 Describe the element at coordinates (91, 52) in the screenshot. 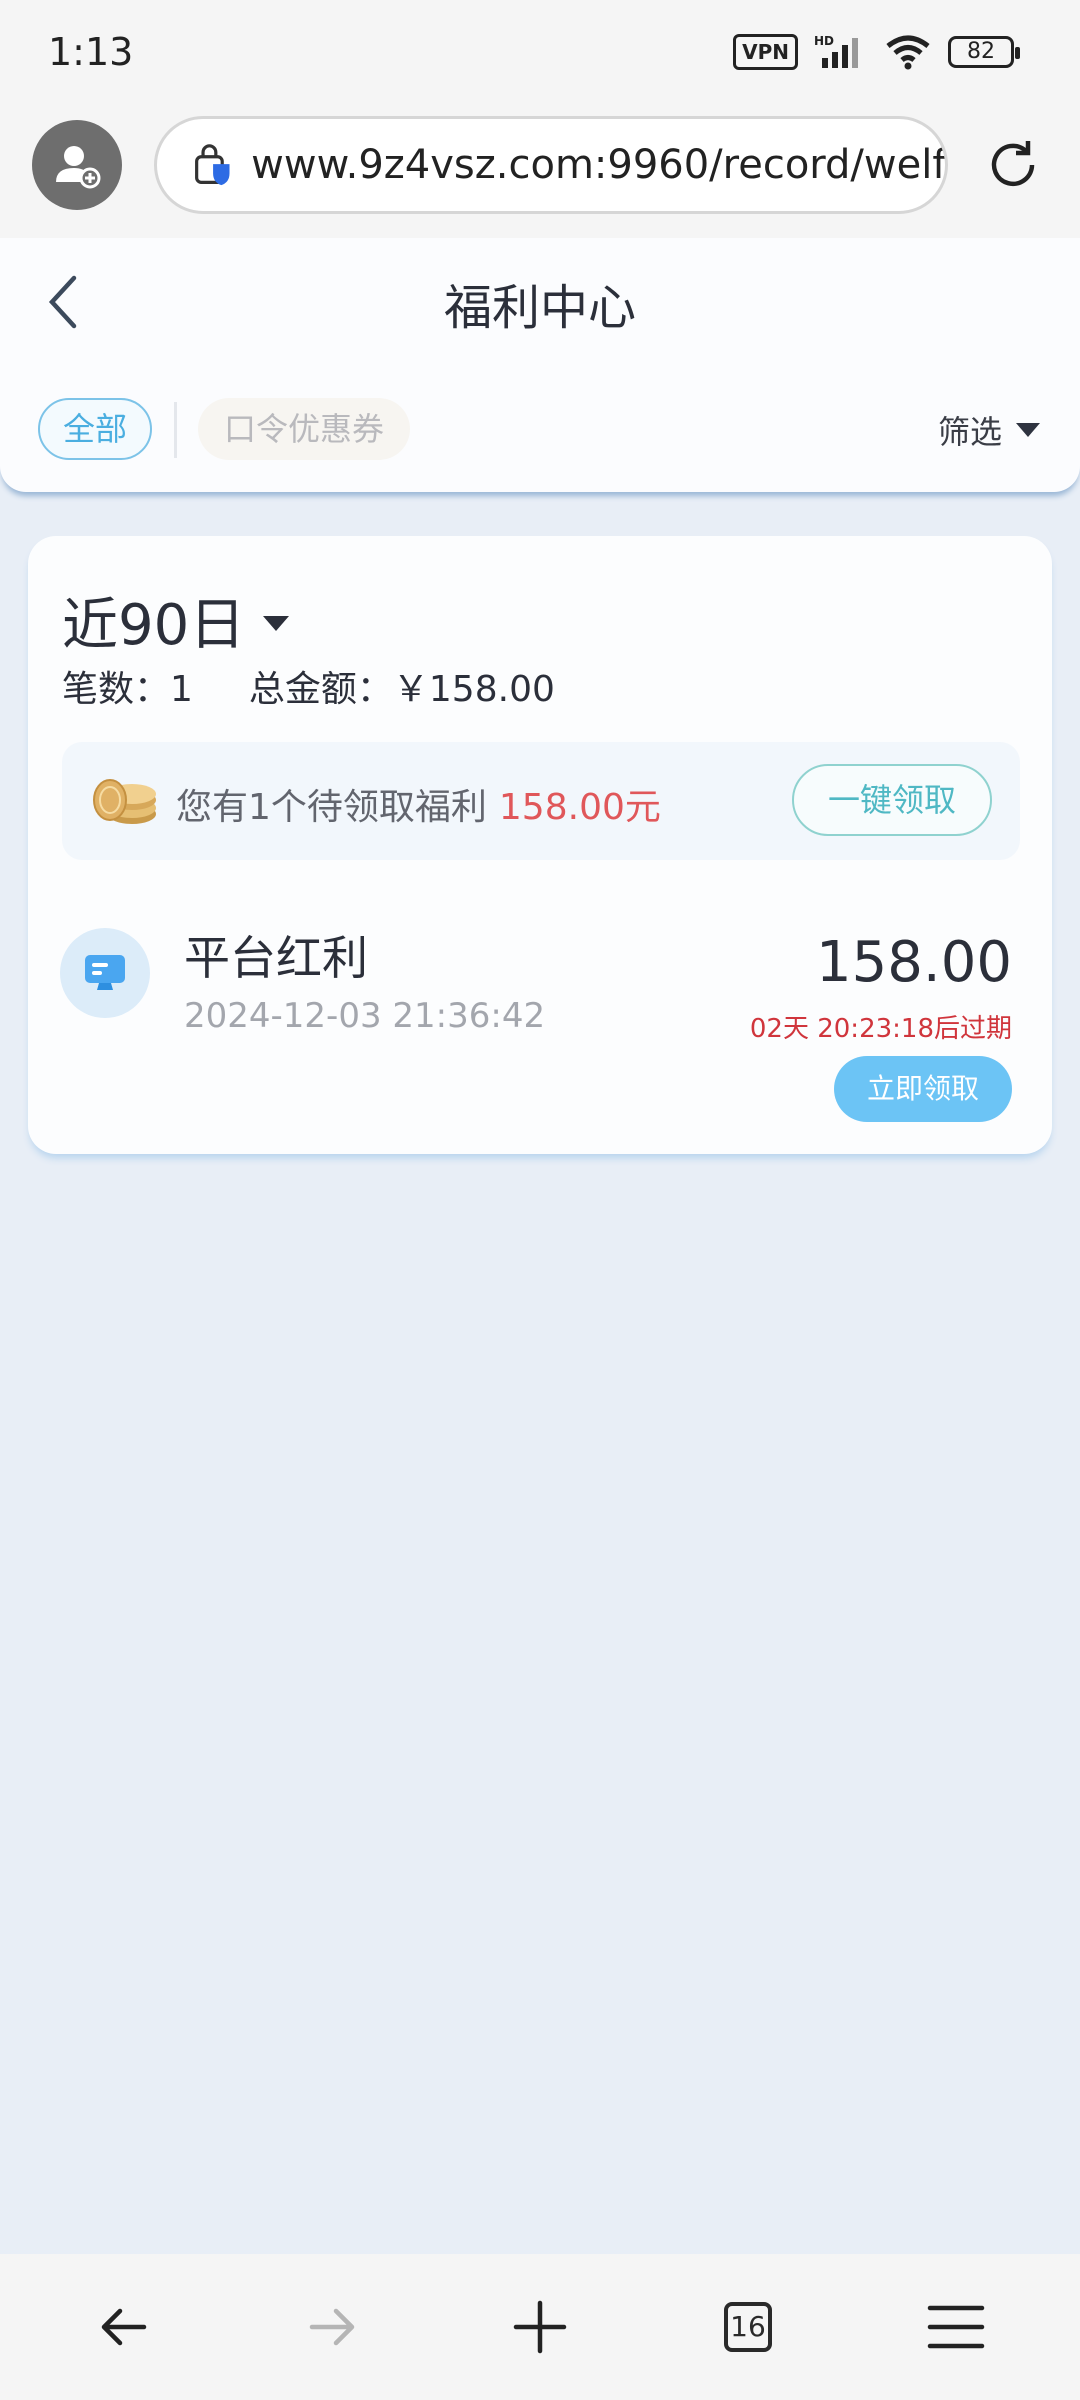

I see `status-time: 1:13` at that location.